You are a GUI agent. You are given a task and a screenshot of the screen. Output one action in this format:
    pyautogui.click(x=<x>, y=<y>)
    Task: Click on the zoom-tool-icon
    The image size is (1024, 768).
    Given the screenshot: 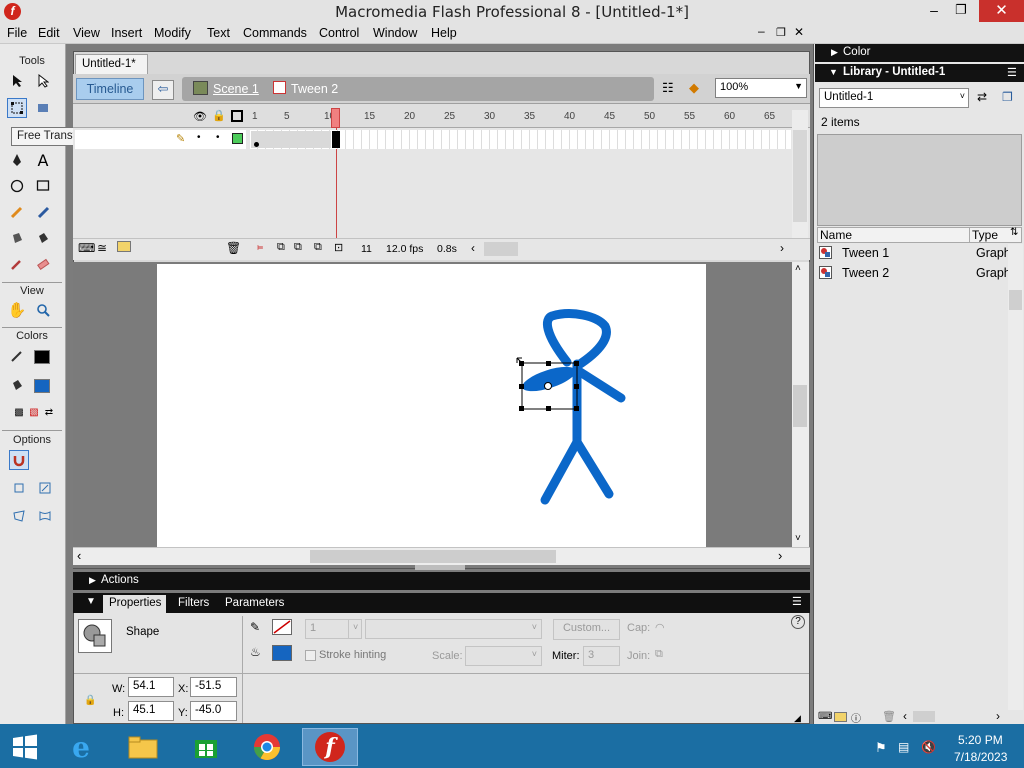 What is the action you would take?
    pyautogui.click(x=43, y=310)
    